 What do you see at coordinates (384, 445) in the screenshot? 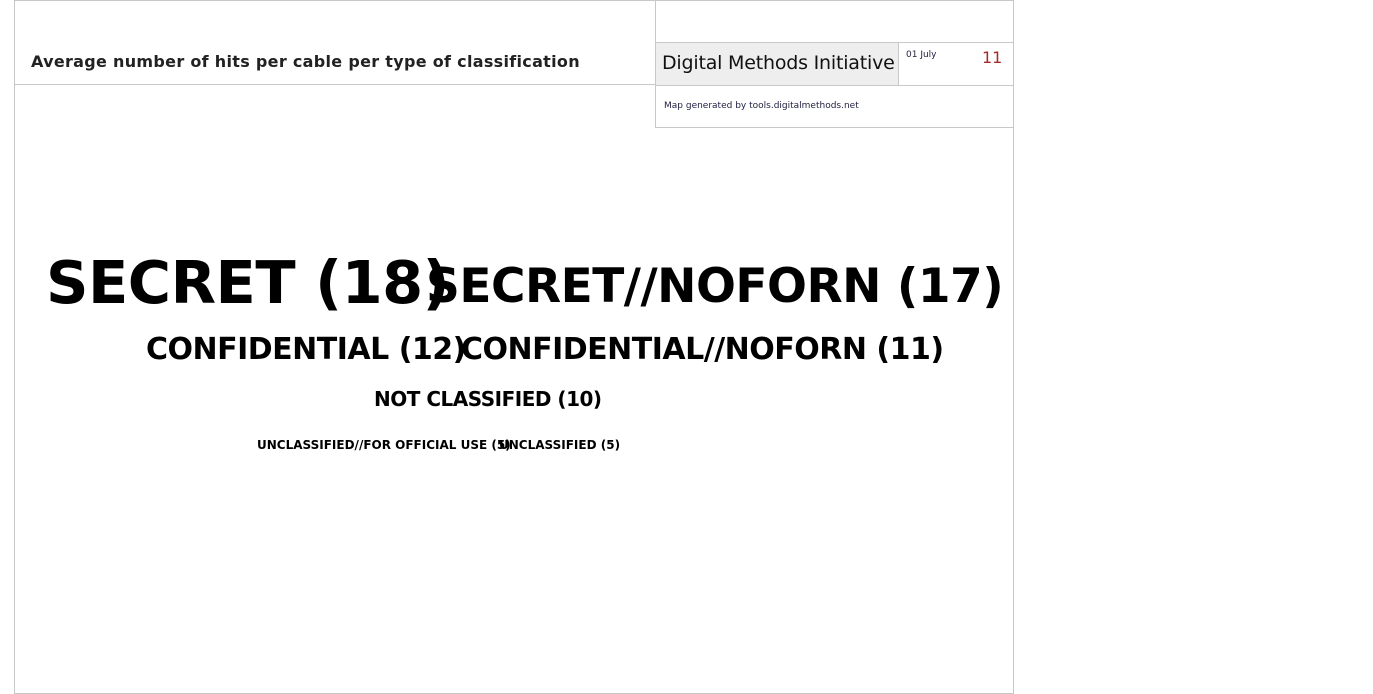
I see `tag-unclassified-fouo: UNCLASSIFIED//FOR OFFICIAL USE (5)` at bounding box center [384, 445].